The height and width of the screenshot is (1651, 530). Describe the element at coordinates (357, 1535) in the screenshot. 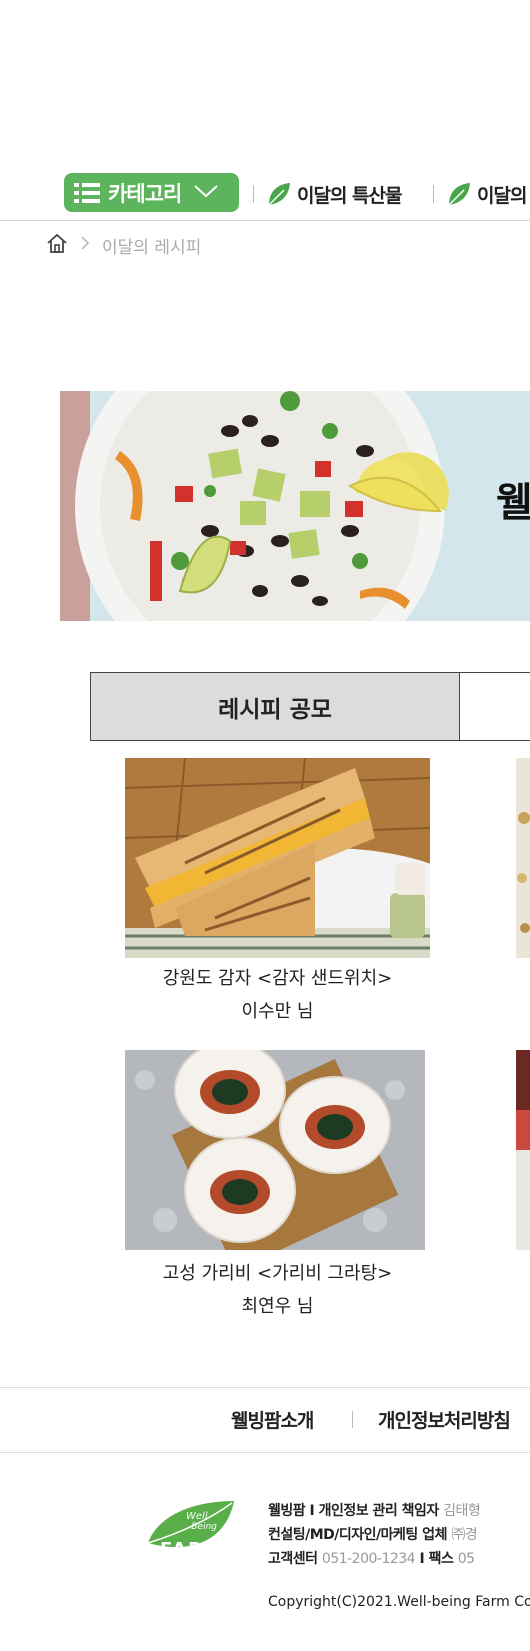

I see `consulting-label: 컨설팅/MD/디자인/마케팅 업체` at that location.